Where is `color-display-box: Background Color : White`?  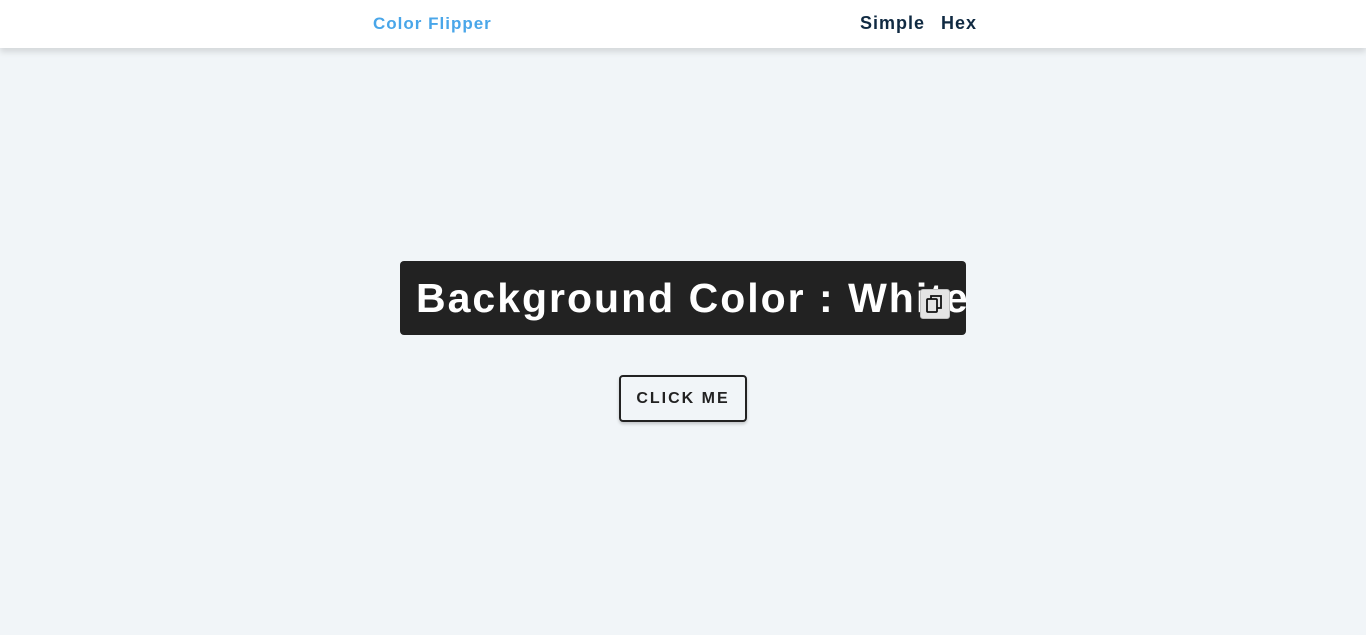
color-display-box: Background Color : White is located at coordinates (684, 298).